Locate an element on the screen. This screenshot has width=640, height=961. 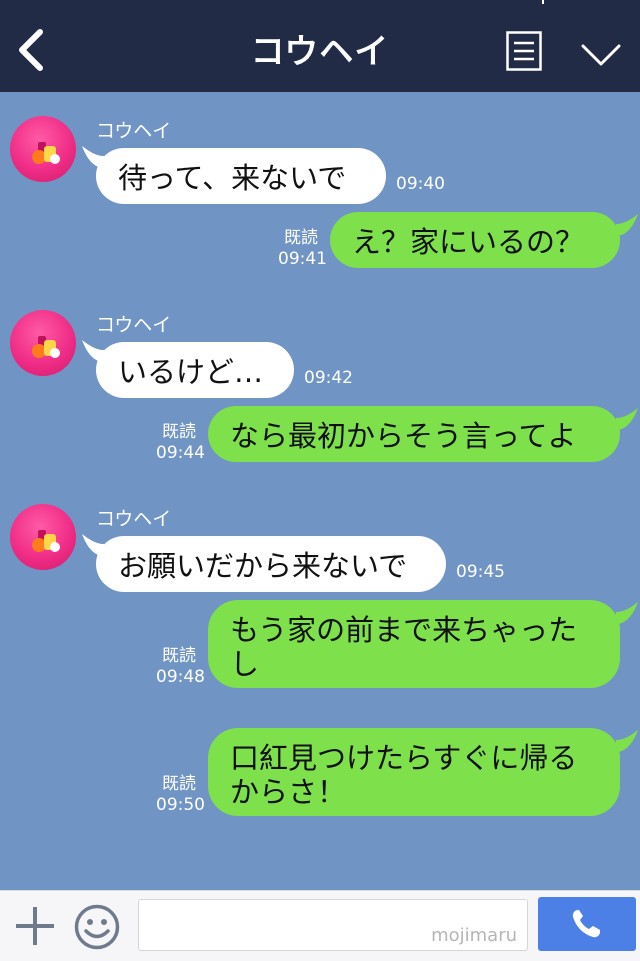
read-receipt: 既読 09:48 is located at coordinates (180, 667).